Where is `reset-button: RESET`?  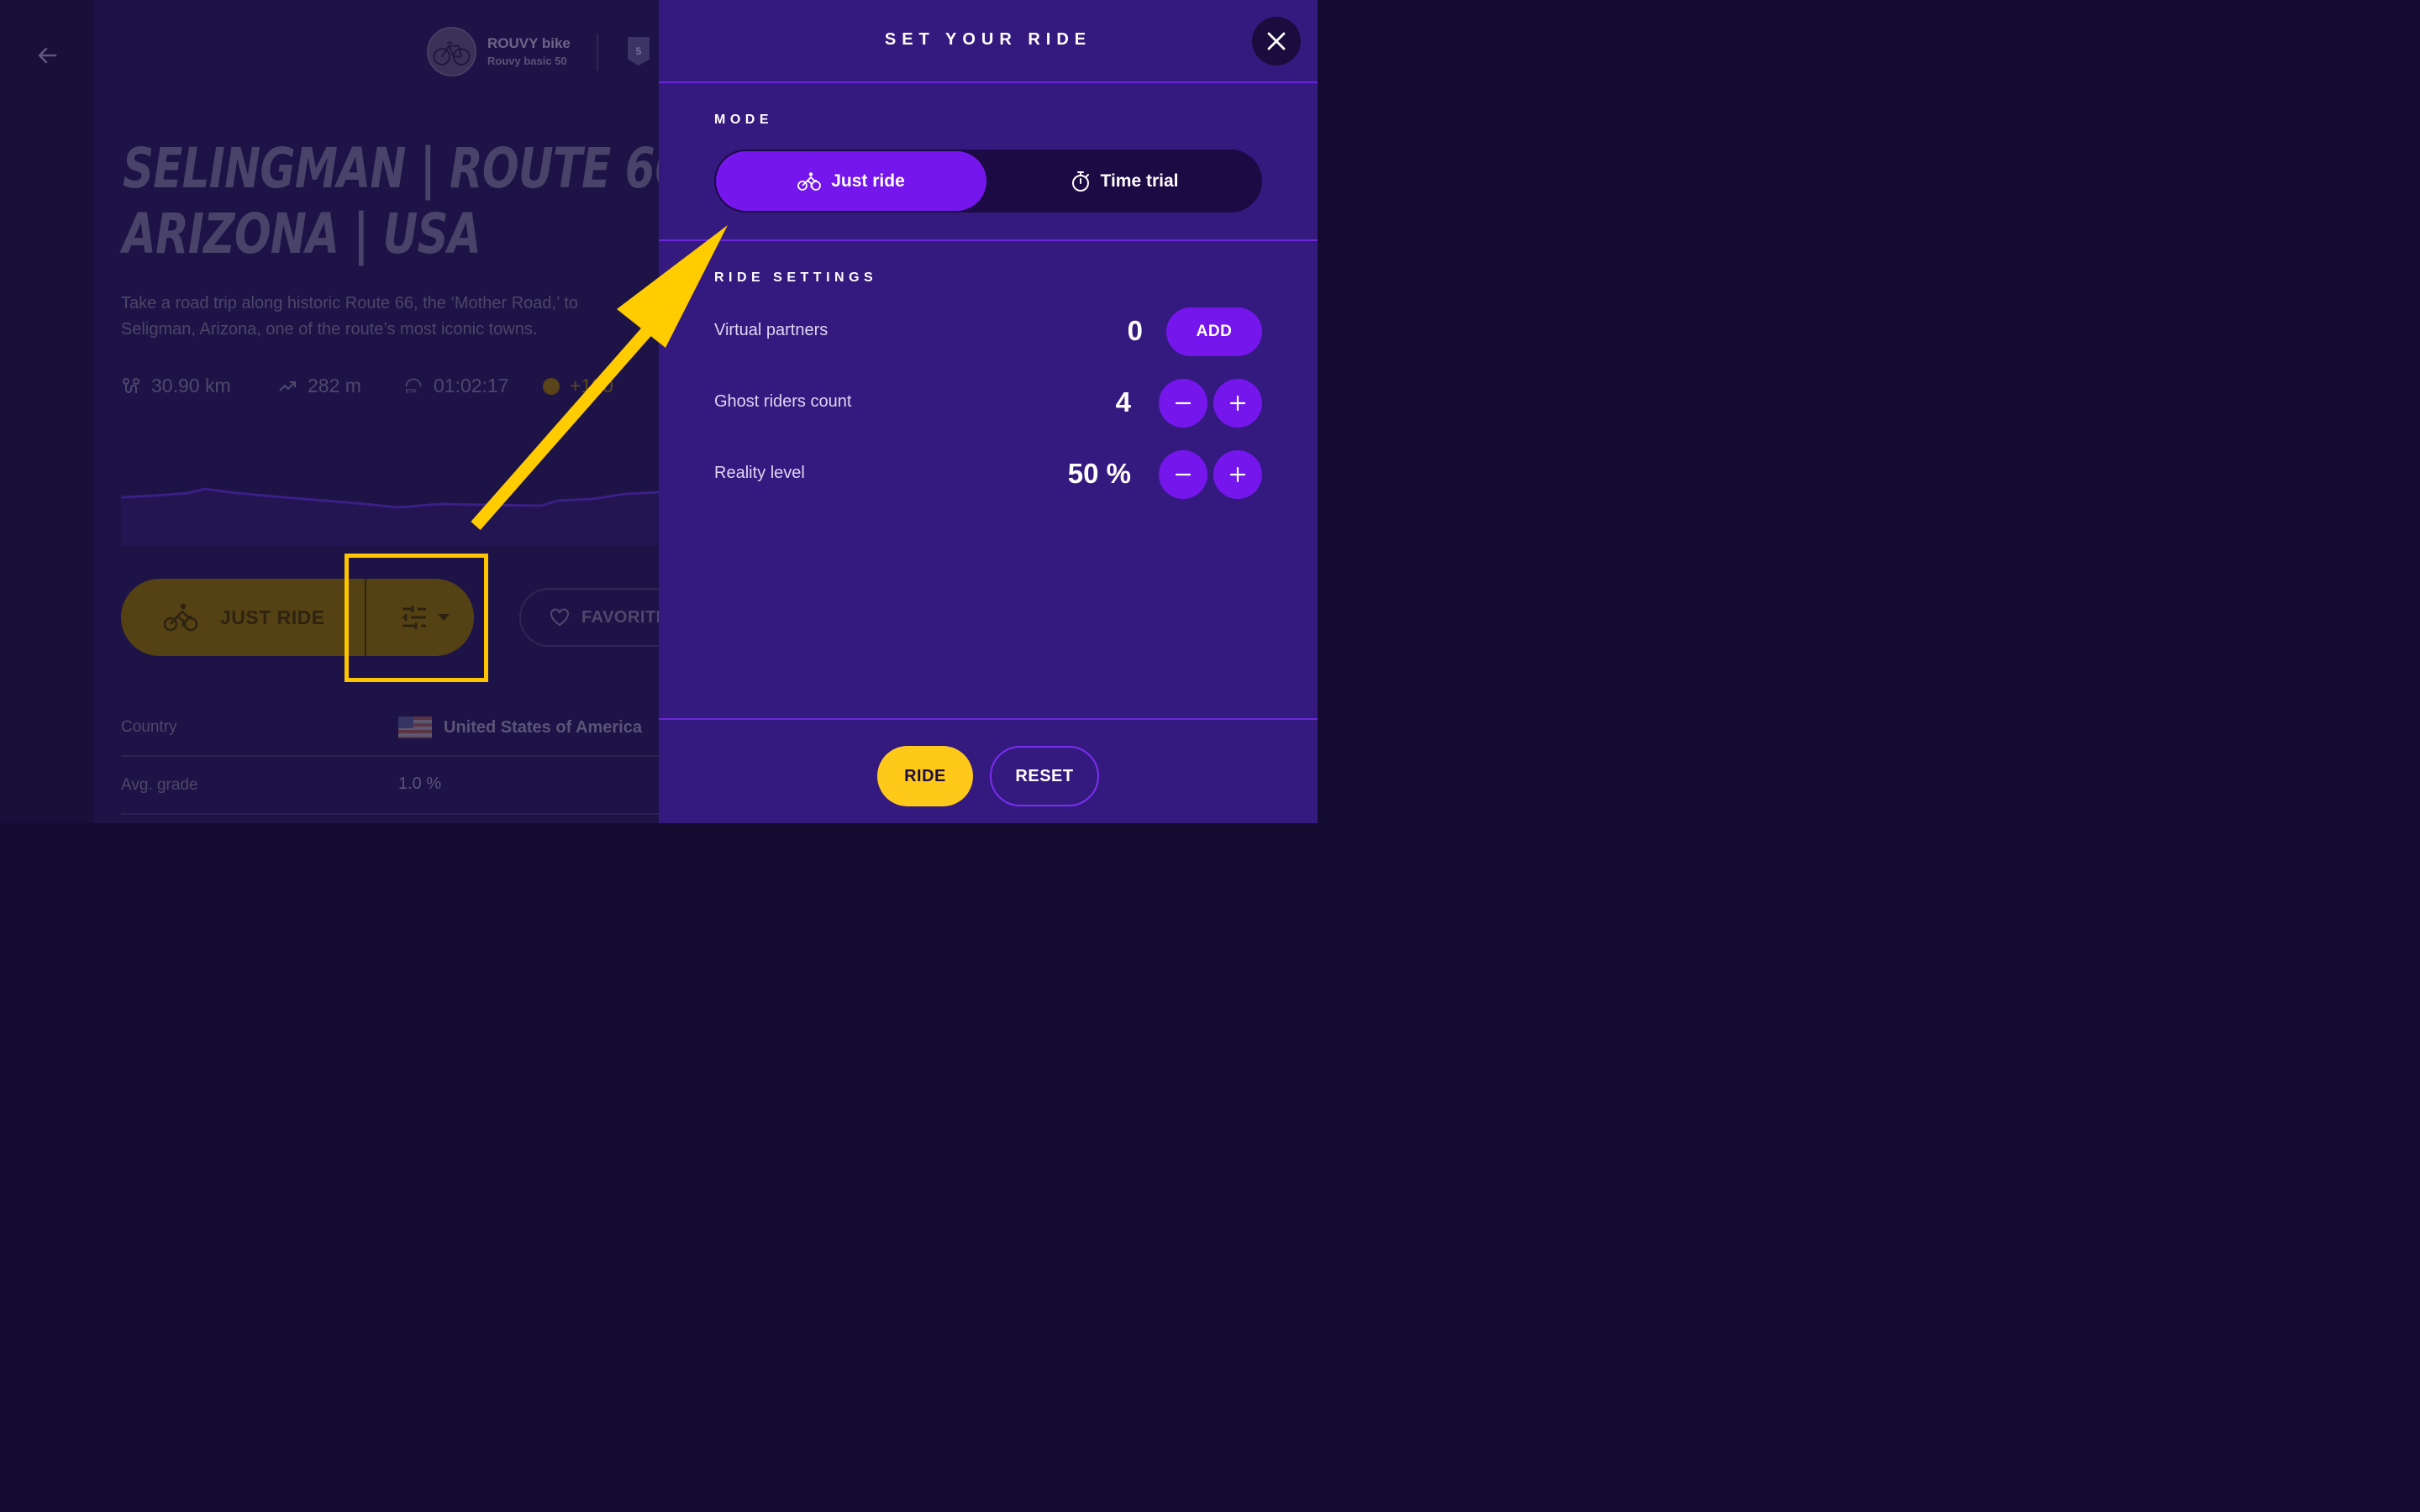
reset-button: RESET is located at coordinates (1044, 776).